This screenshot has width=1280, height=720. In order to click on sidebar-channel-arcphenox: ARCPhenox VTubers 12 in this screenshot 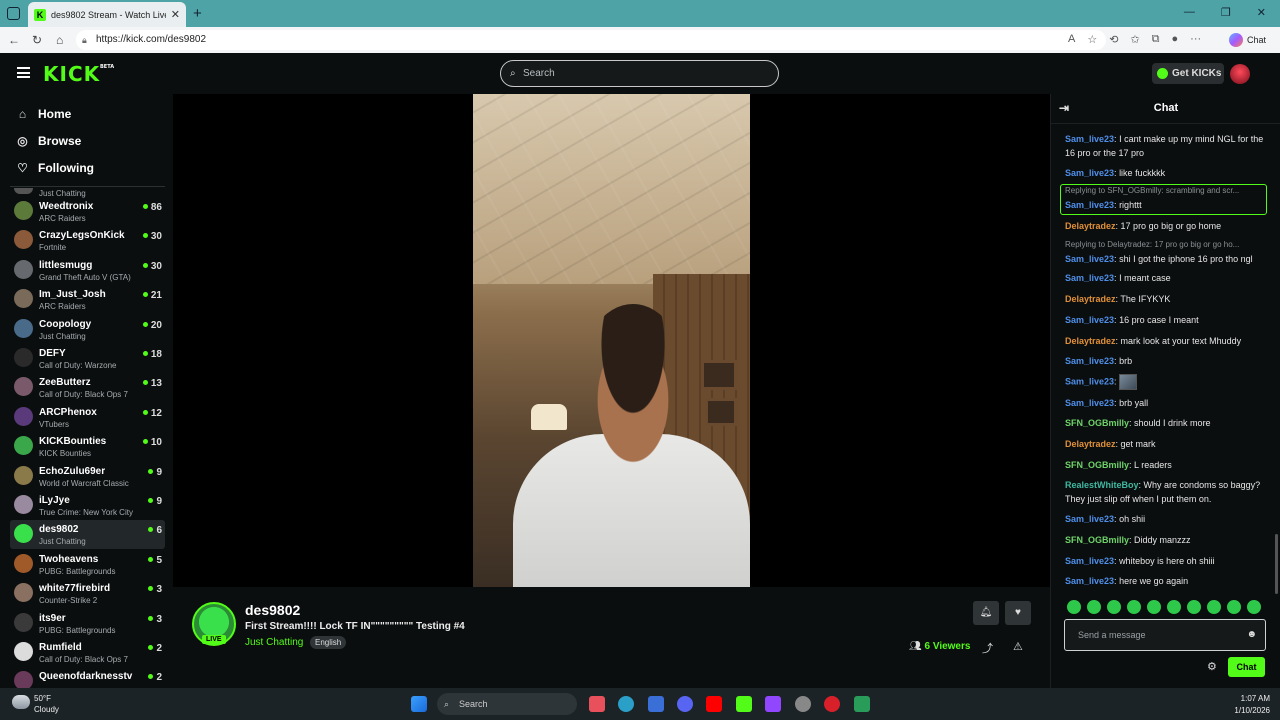, I will do `click(87, 417)`.